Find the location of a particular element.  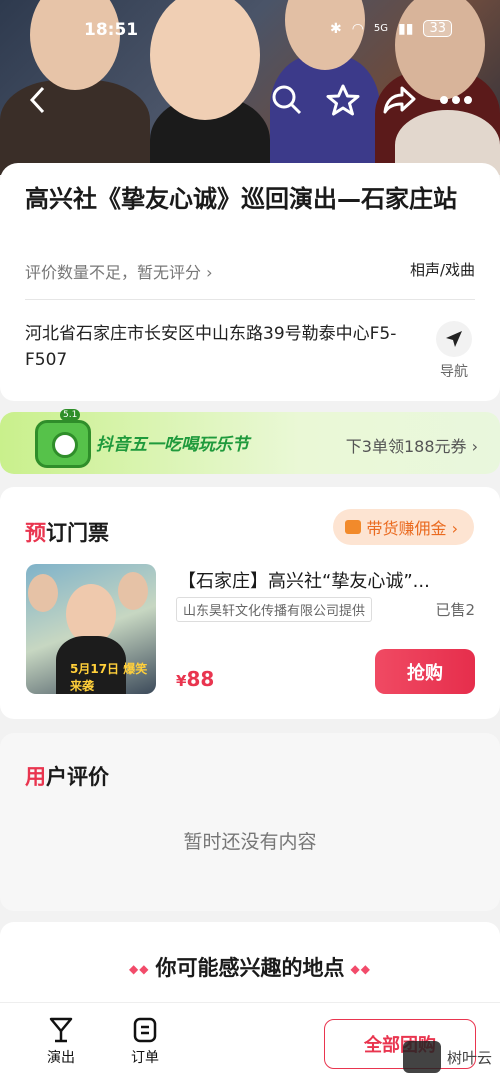

search-icon is located at coordinates (287, 100).